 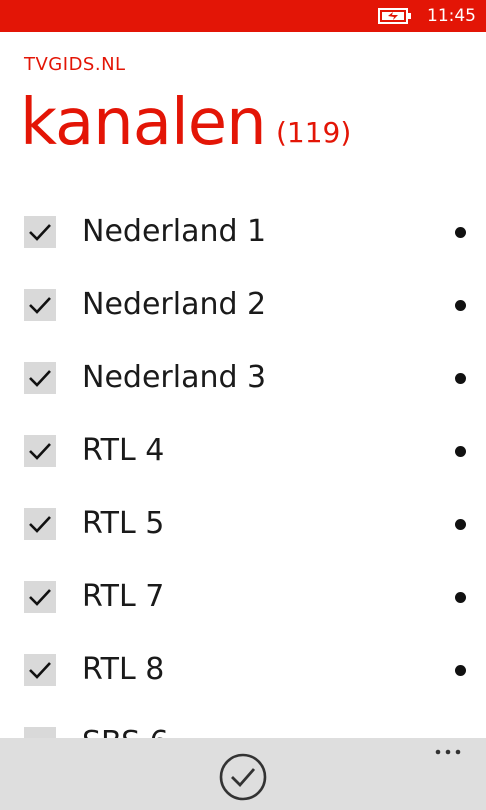 What do you see at coordinates (75, 64) in the screenshot?
I see `app-name: TVGIDS.NL` at bounding box center [75, 64].